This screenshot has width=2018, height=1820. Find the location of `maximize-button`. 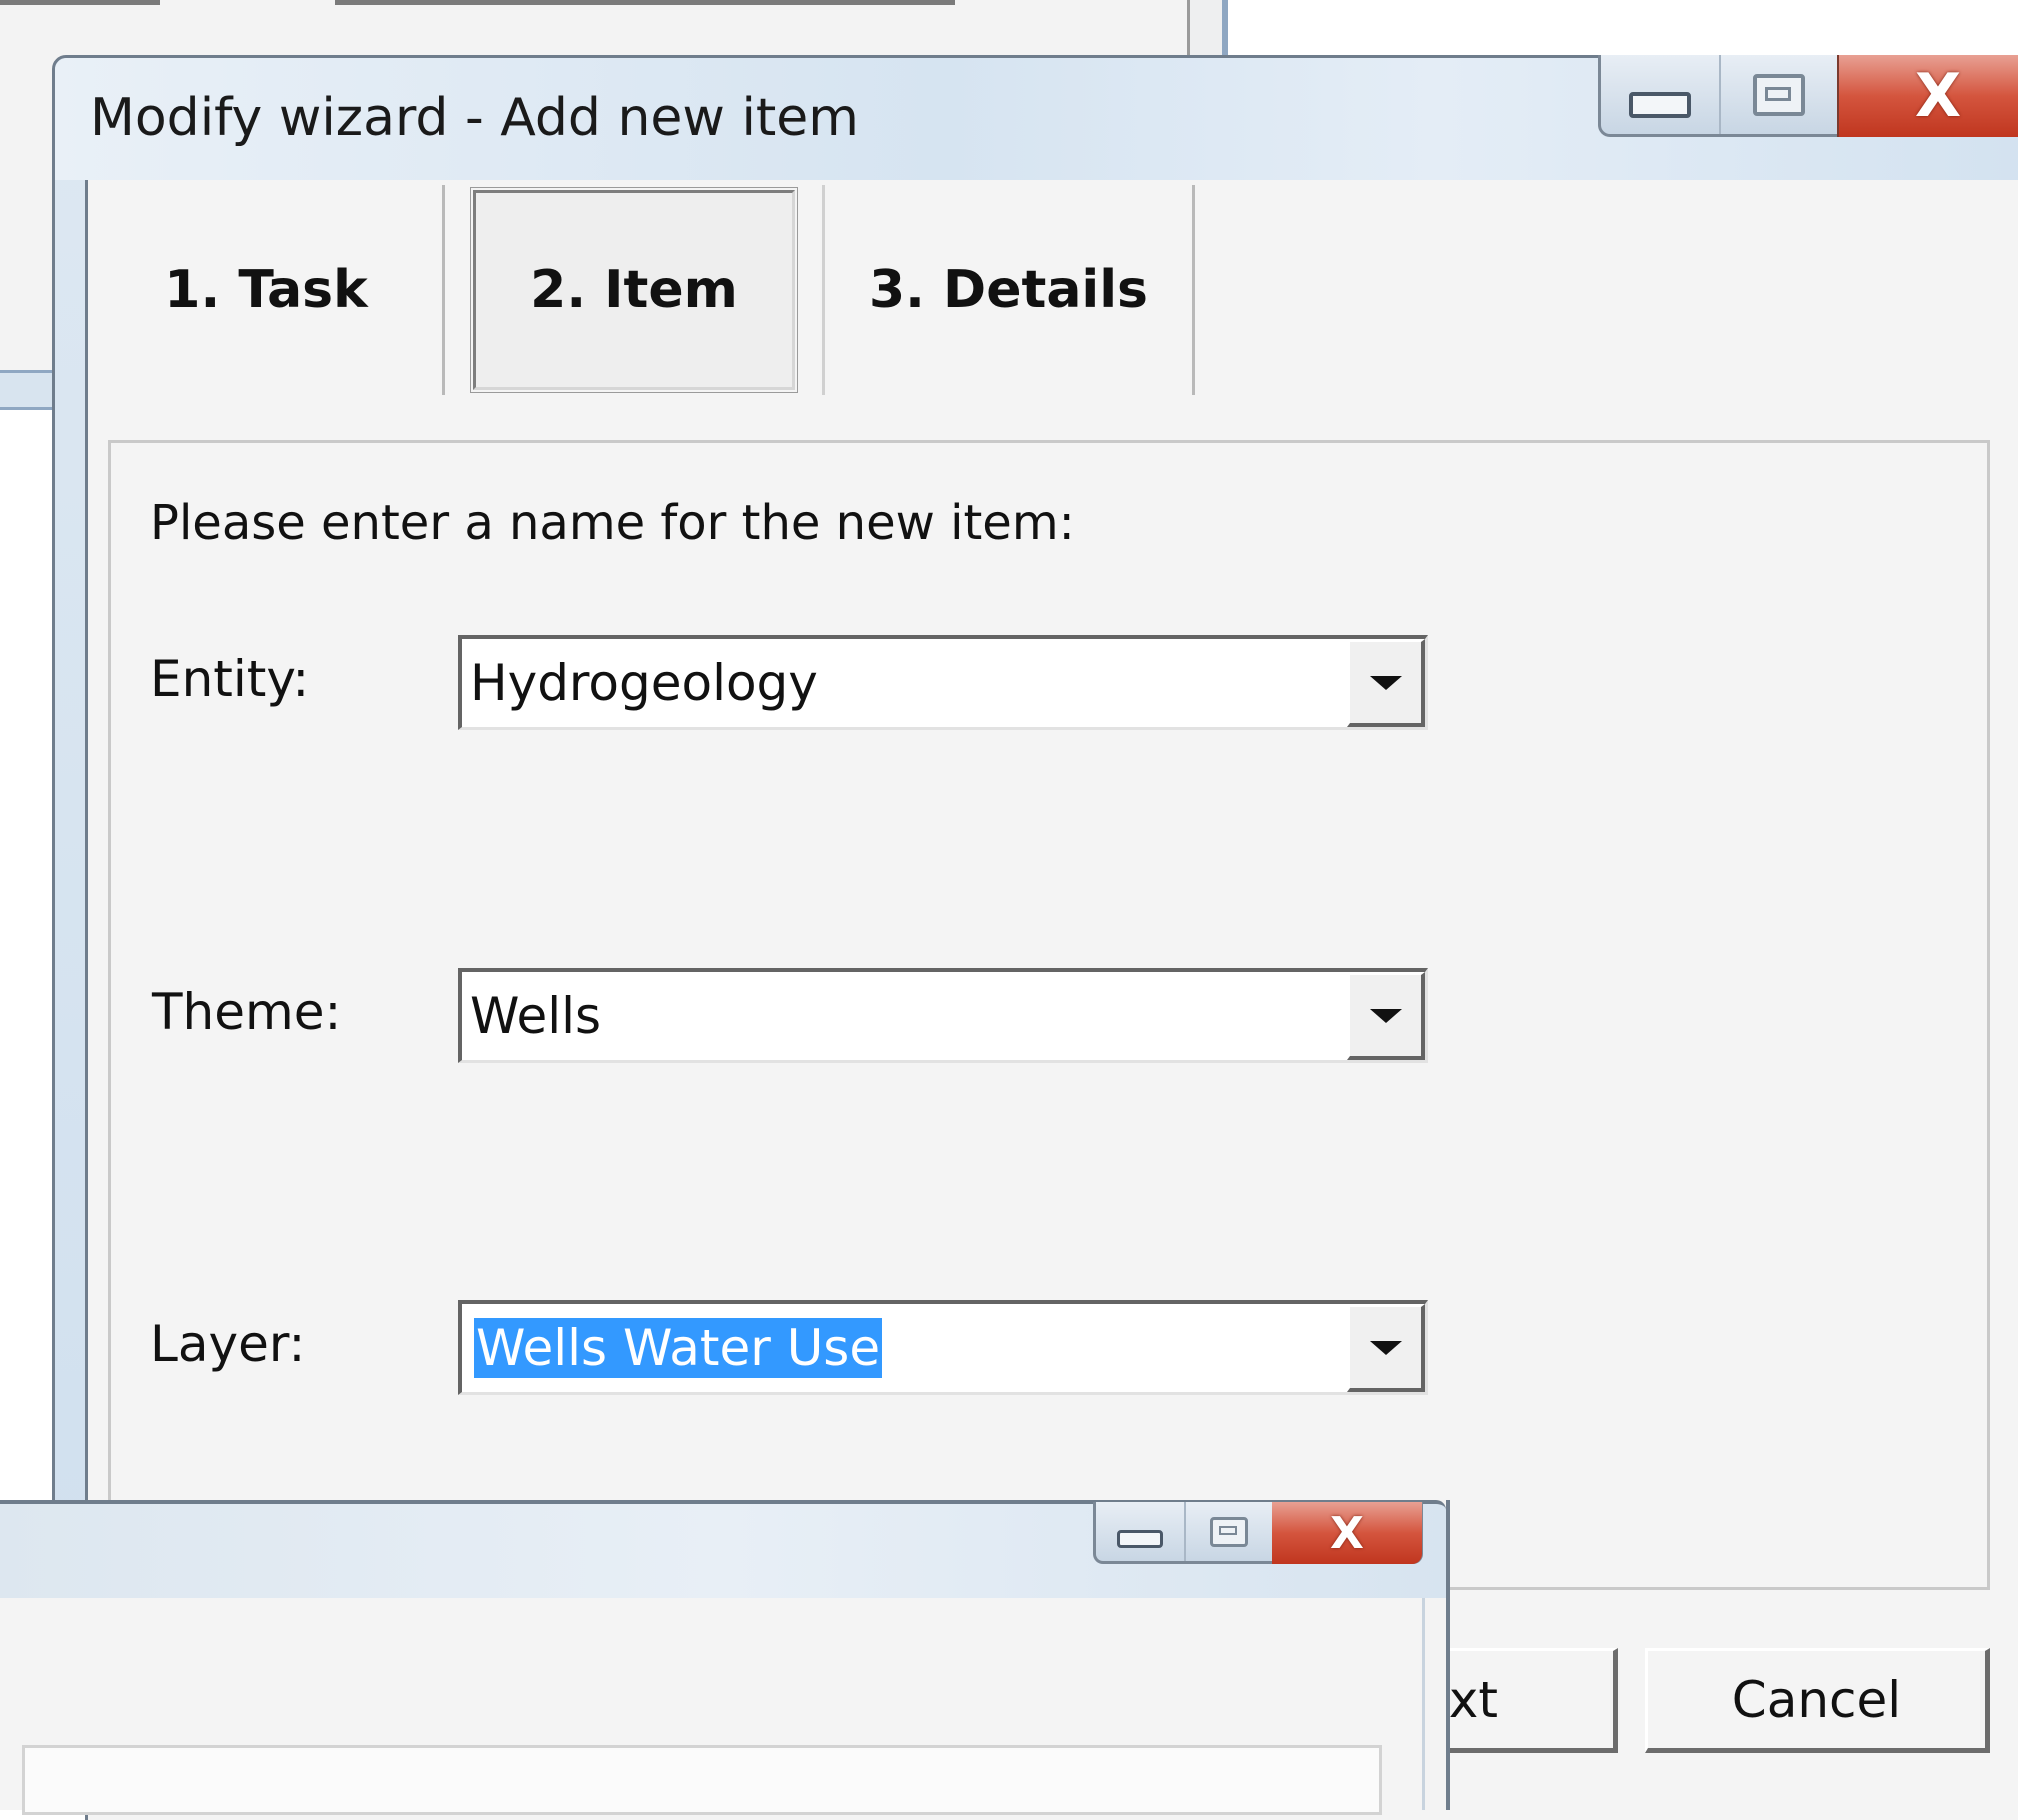

maximize-button is located at coordinates (1778, 94).